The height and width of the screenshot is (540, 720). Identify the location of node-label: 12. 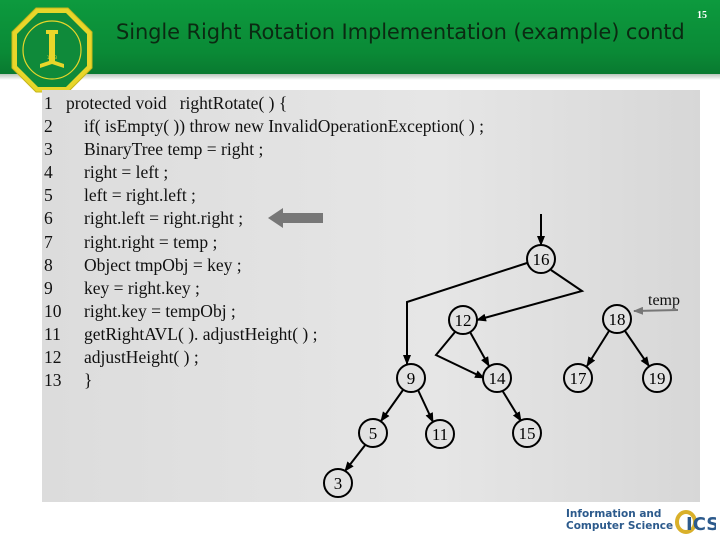
(463, 320).